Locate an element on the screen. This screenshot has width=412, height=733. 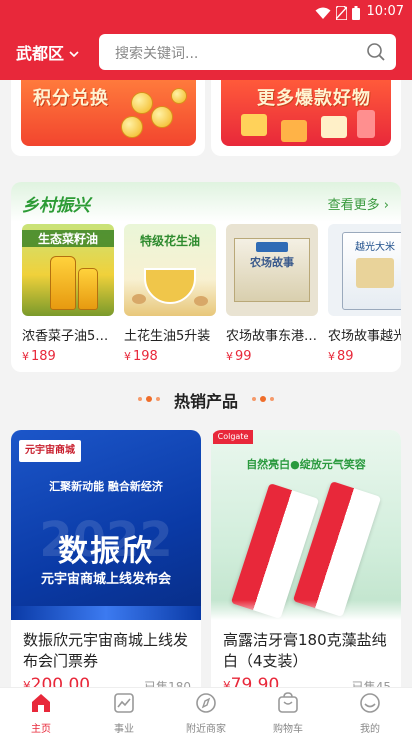
tab-cart: 购物车 is located at coordinates (288, 712).